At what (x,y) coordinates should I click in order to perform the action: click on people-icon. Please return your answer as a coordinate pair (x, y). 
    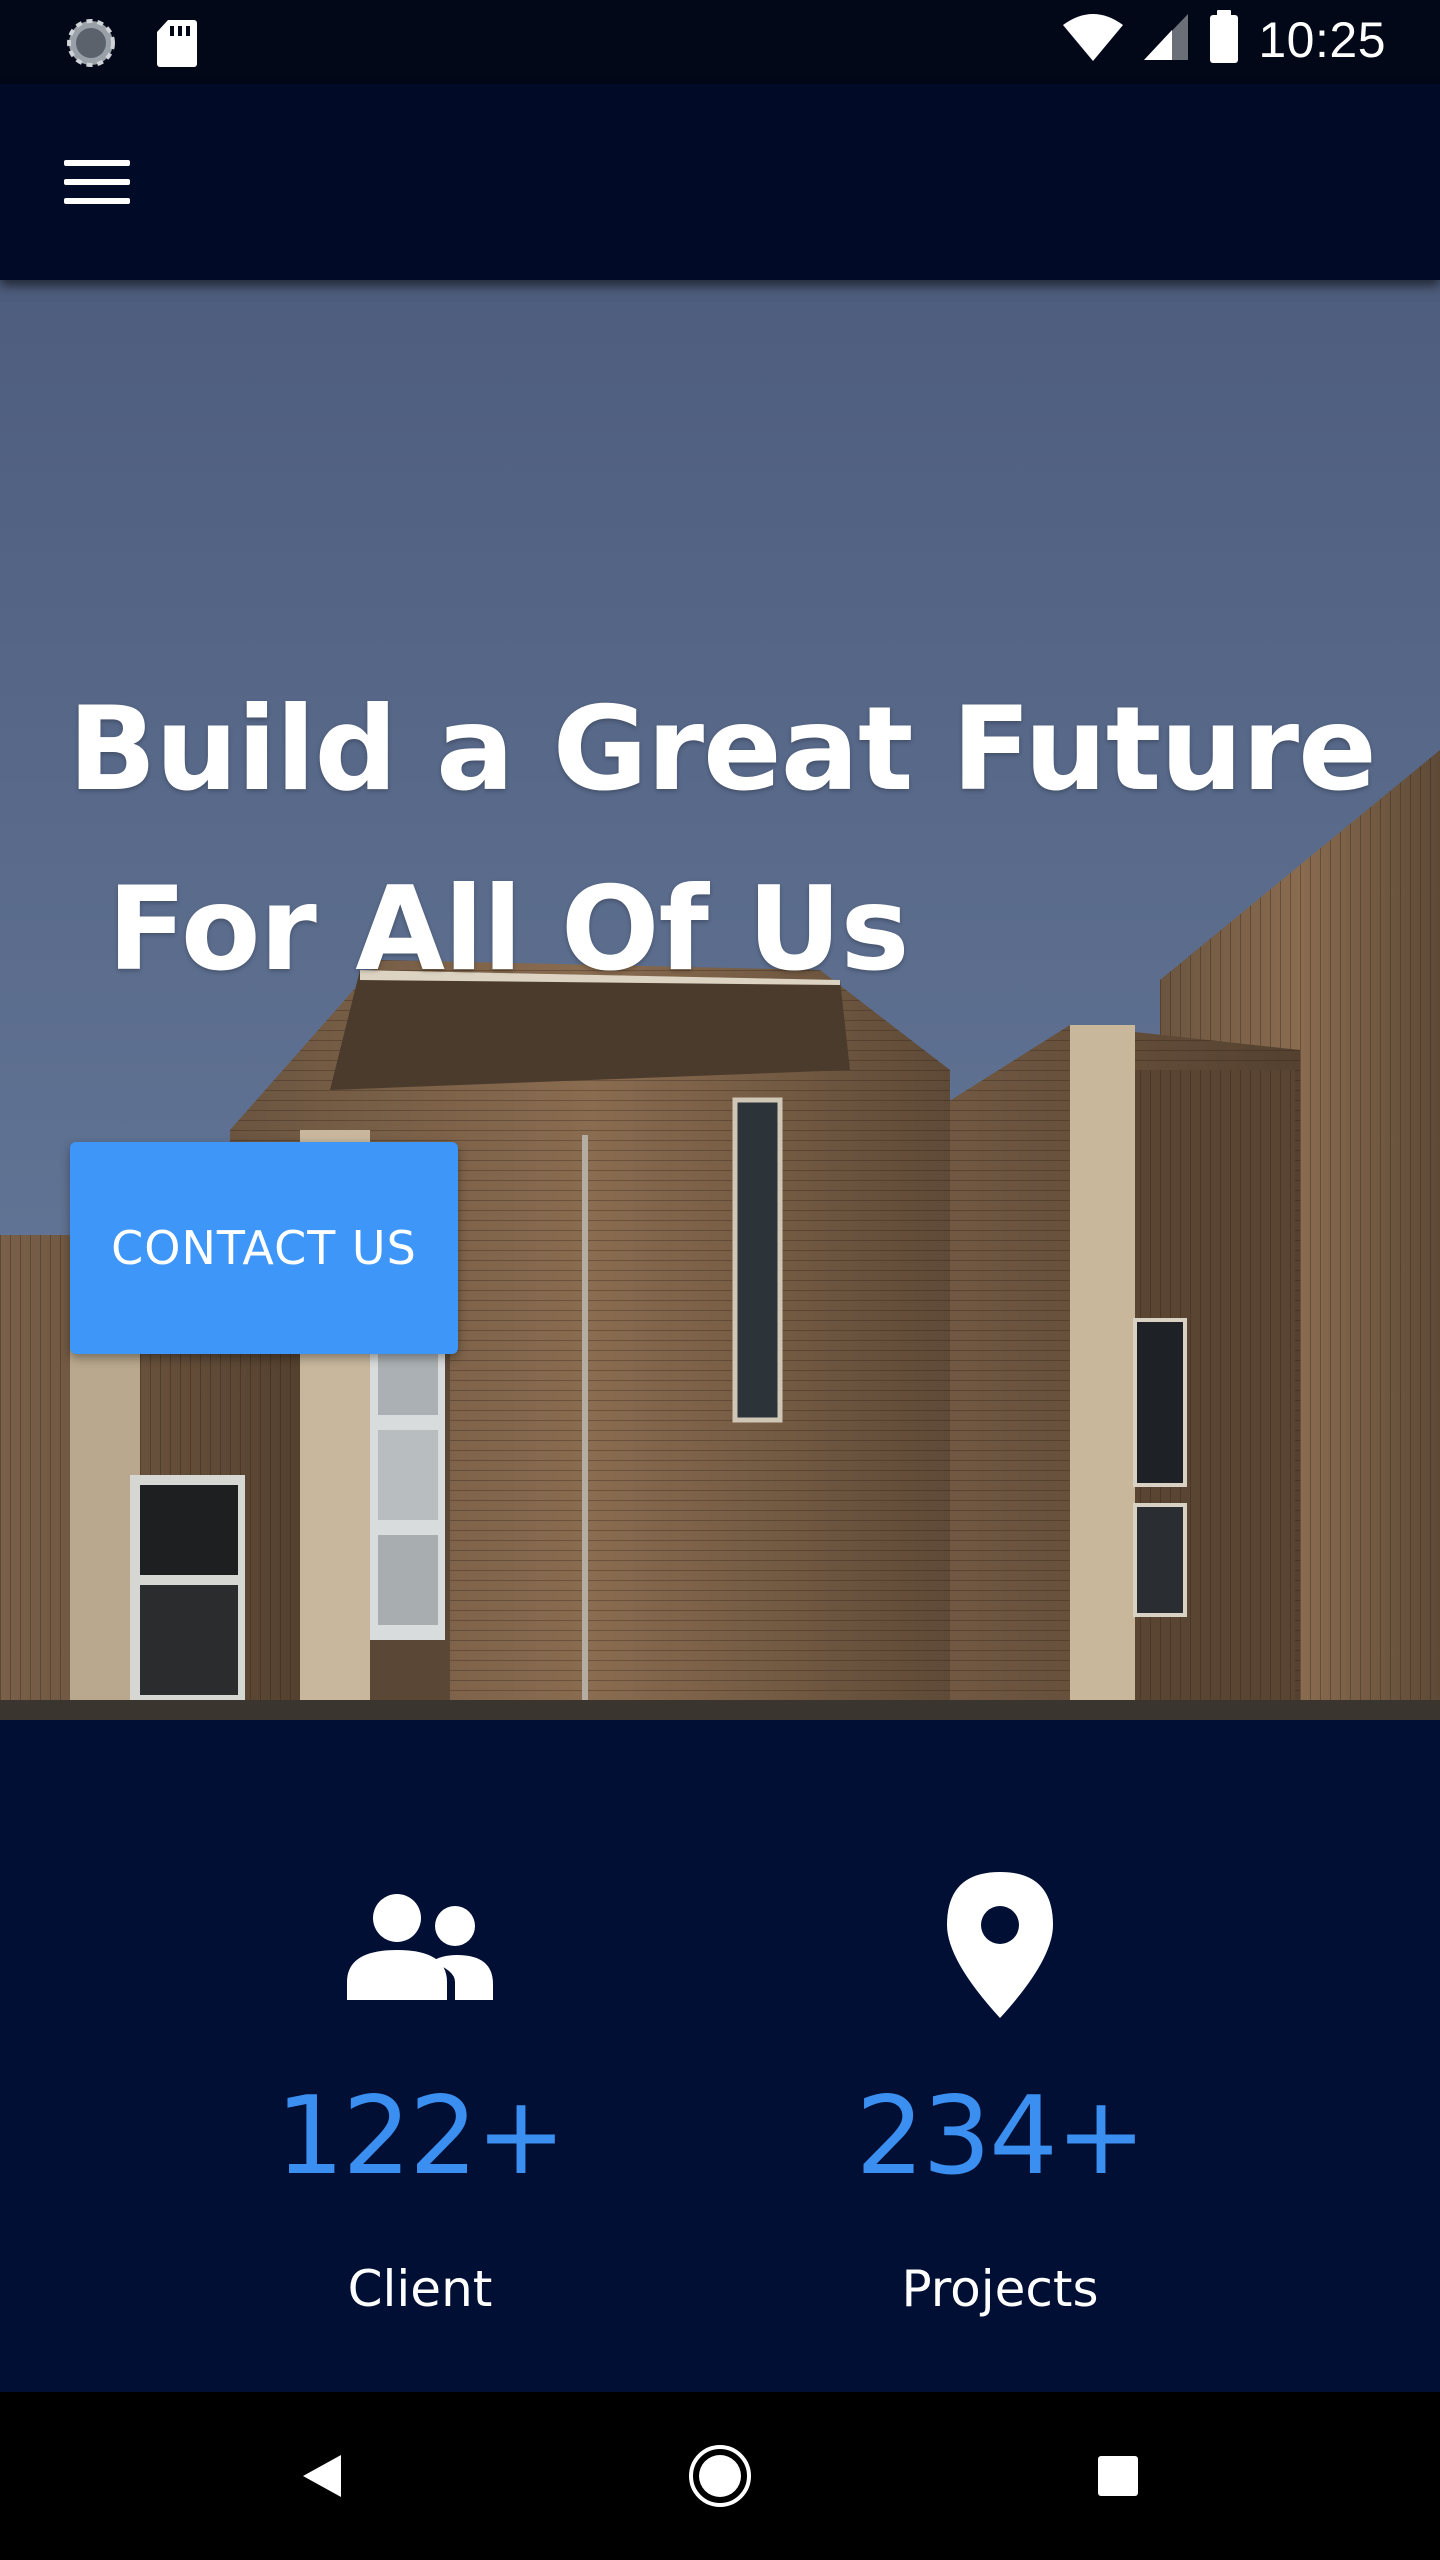
    Looking at the image, I should click on (420, 1949).